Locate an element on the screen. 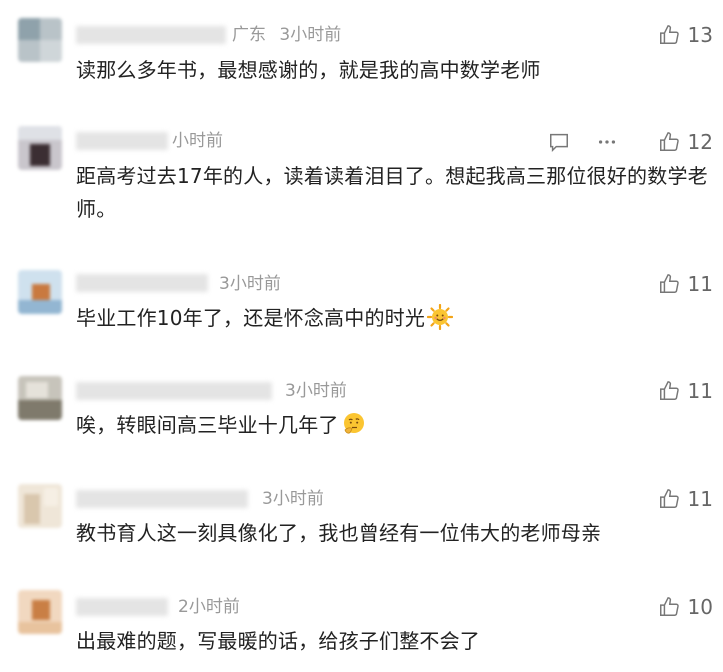 This screenshot has width=723, height=672. comment-text: 距高考过去17年的人，读着读着泪目了。想起我高三那位很好的数学老师。 is located at coordinates (392, 192).